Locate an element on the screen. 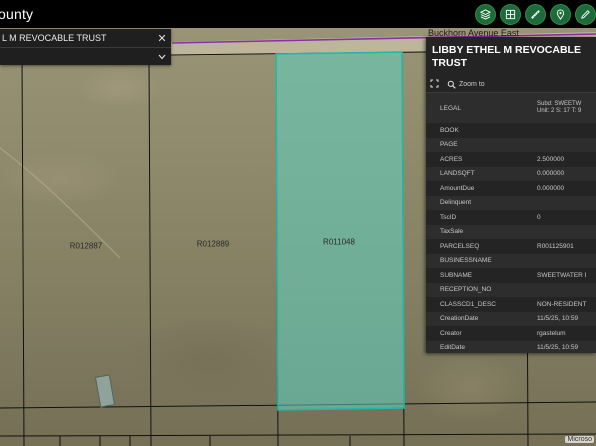 Image resolution: width=596 pixels, height=446 pixels. measure-icon is located at coordinates (535, 14).